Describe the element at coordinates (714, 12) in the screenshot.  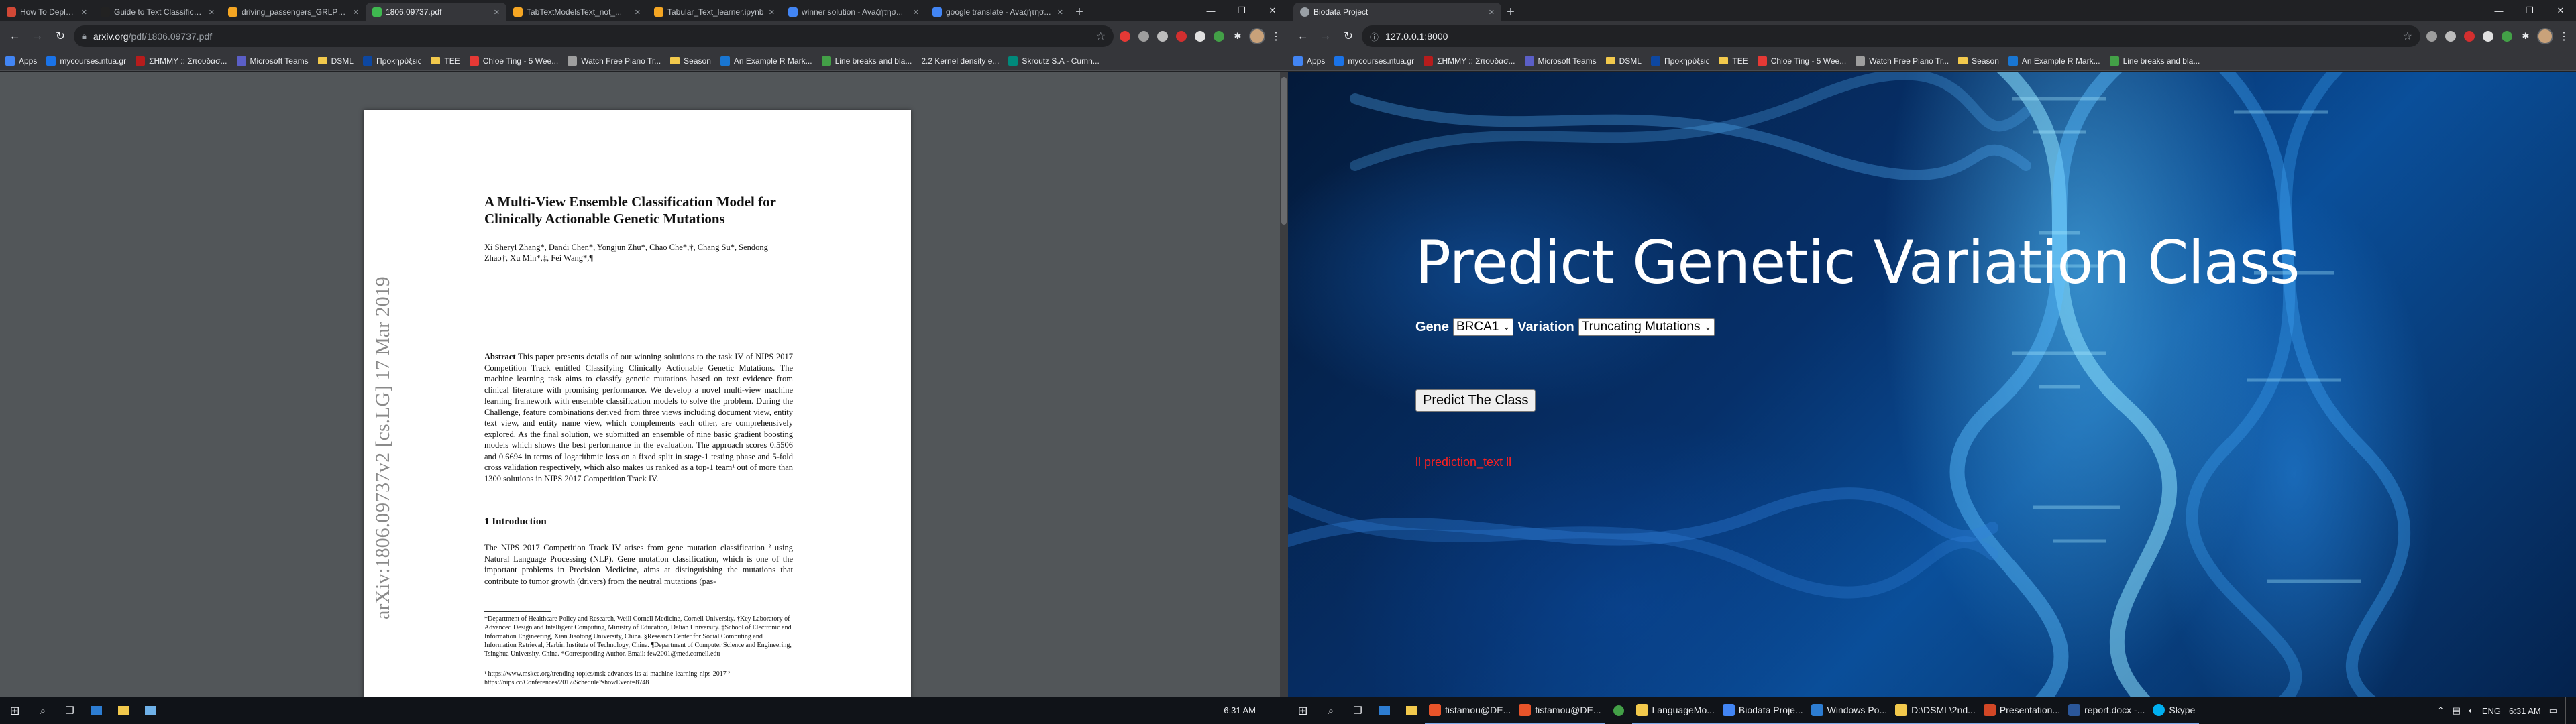
I see `tab-5: Tabular_Text_learner.ipynb ✕` at that location.